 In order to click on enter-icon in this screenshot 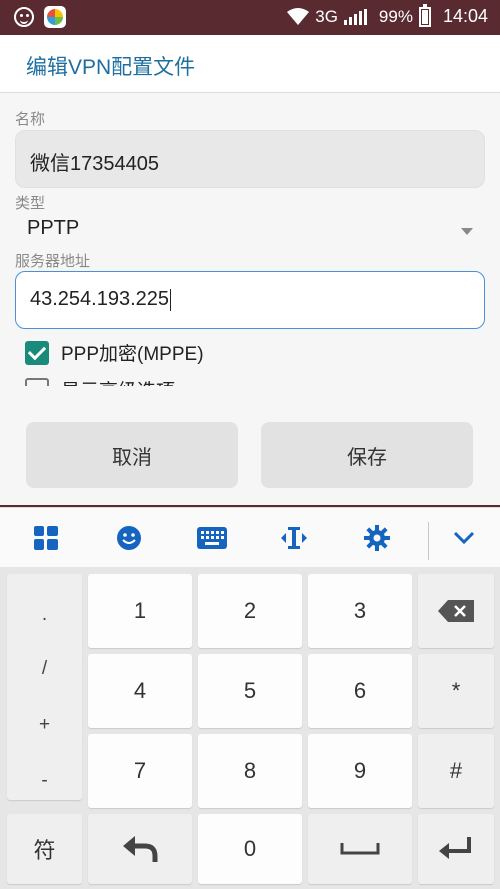, I will do `click(455, 848)`.